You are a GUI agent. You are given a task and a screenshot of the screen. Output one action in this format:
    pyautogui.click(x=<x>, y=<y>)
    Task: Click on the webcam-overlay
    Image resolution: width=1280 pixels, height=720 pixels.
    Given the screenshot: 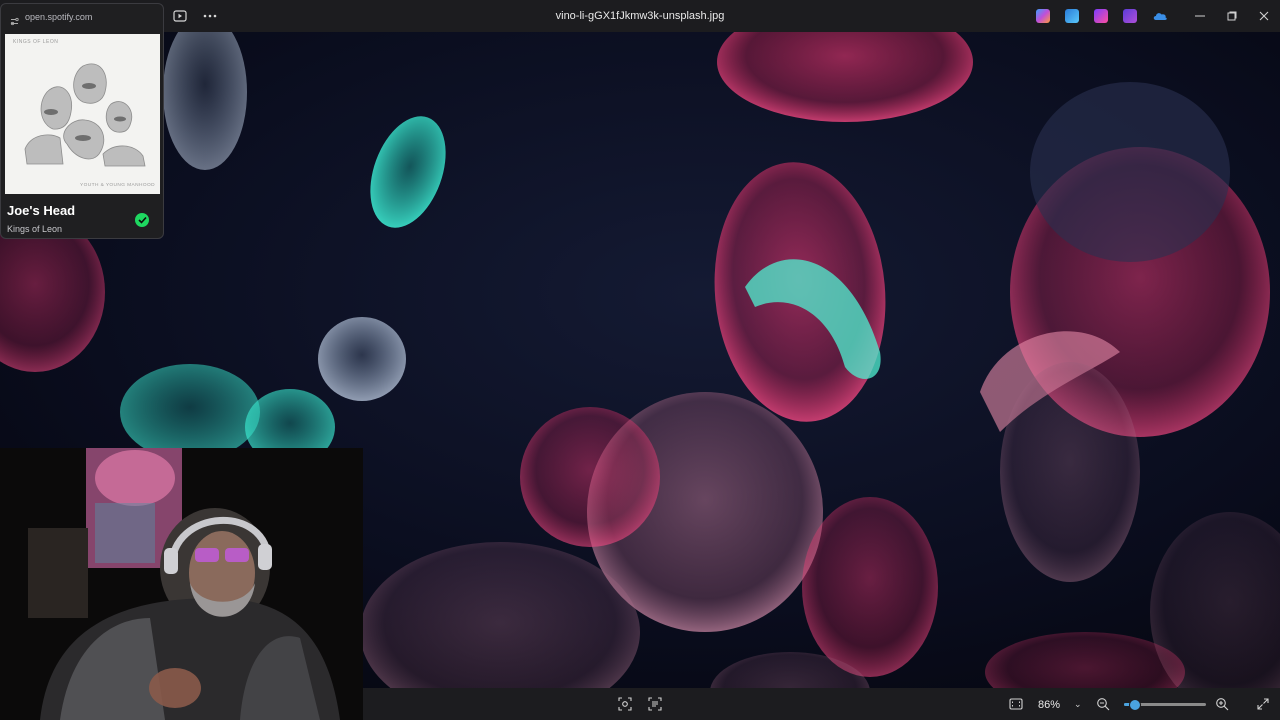 What is the action you would take?
    pyautogui.click(x=181, y=584)
    